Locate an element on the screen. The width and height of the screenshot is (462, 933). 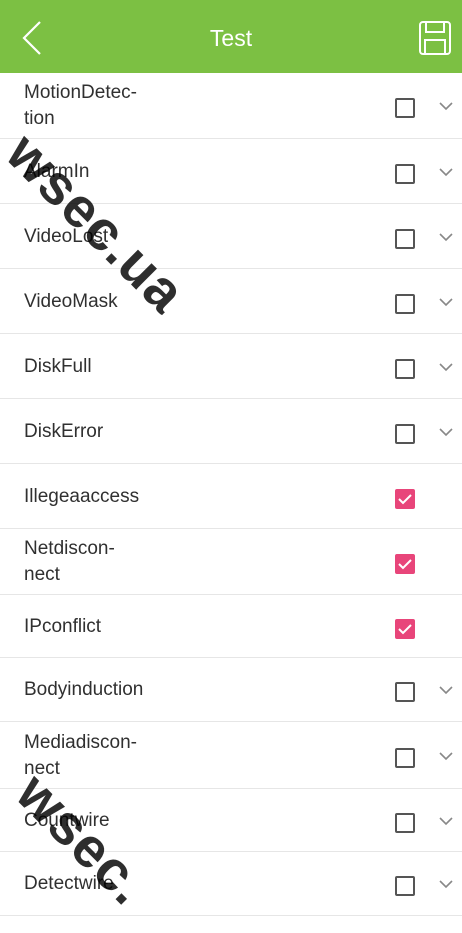
list-item-label: Illegeaaccess is located at coordinates (124, 497).